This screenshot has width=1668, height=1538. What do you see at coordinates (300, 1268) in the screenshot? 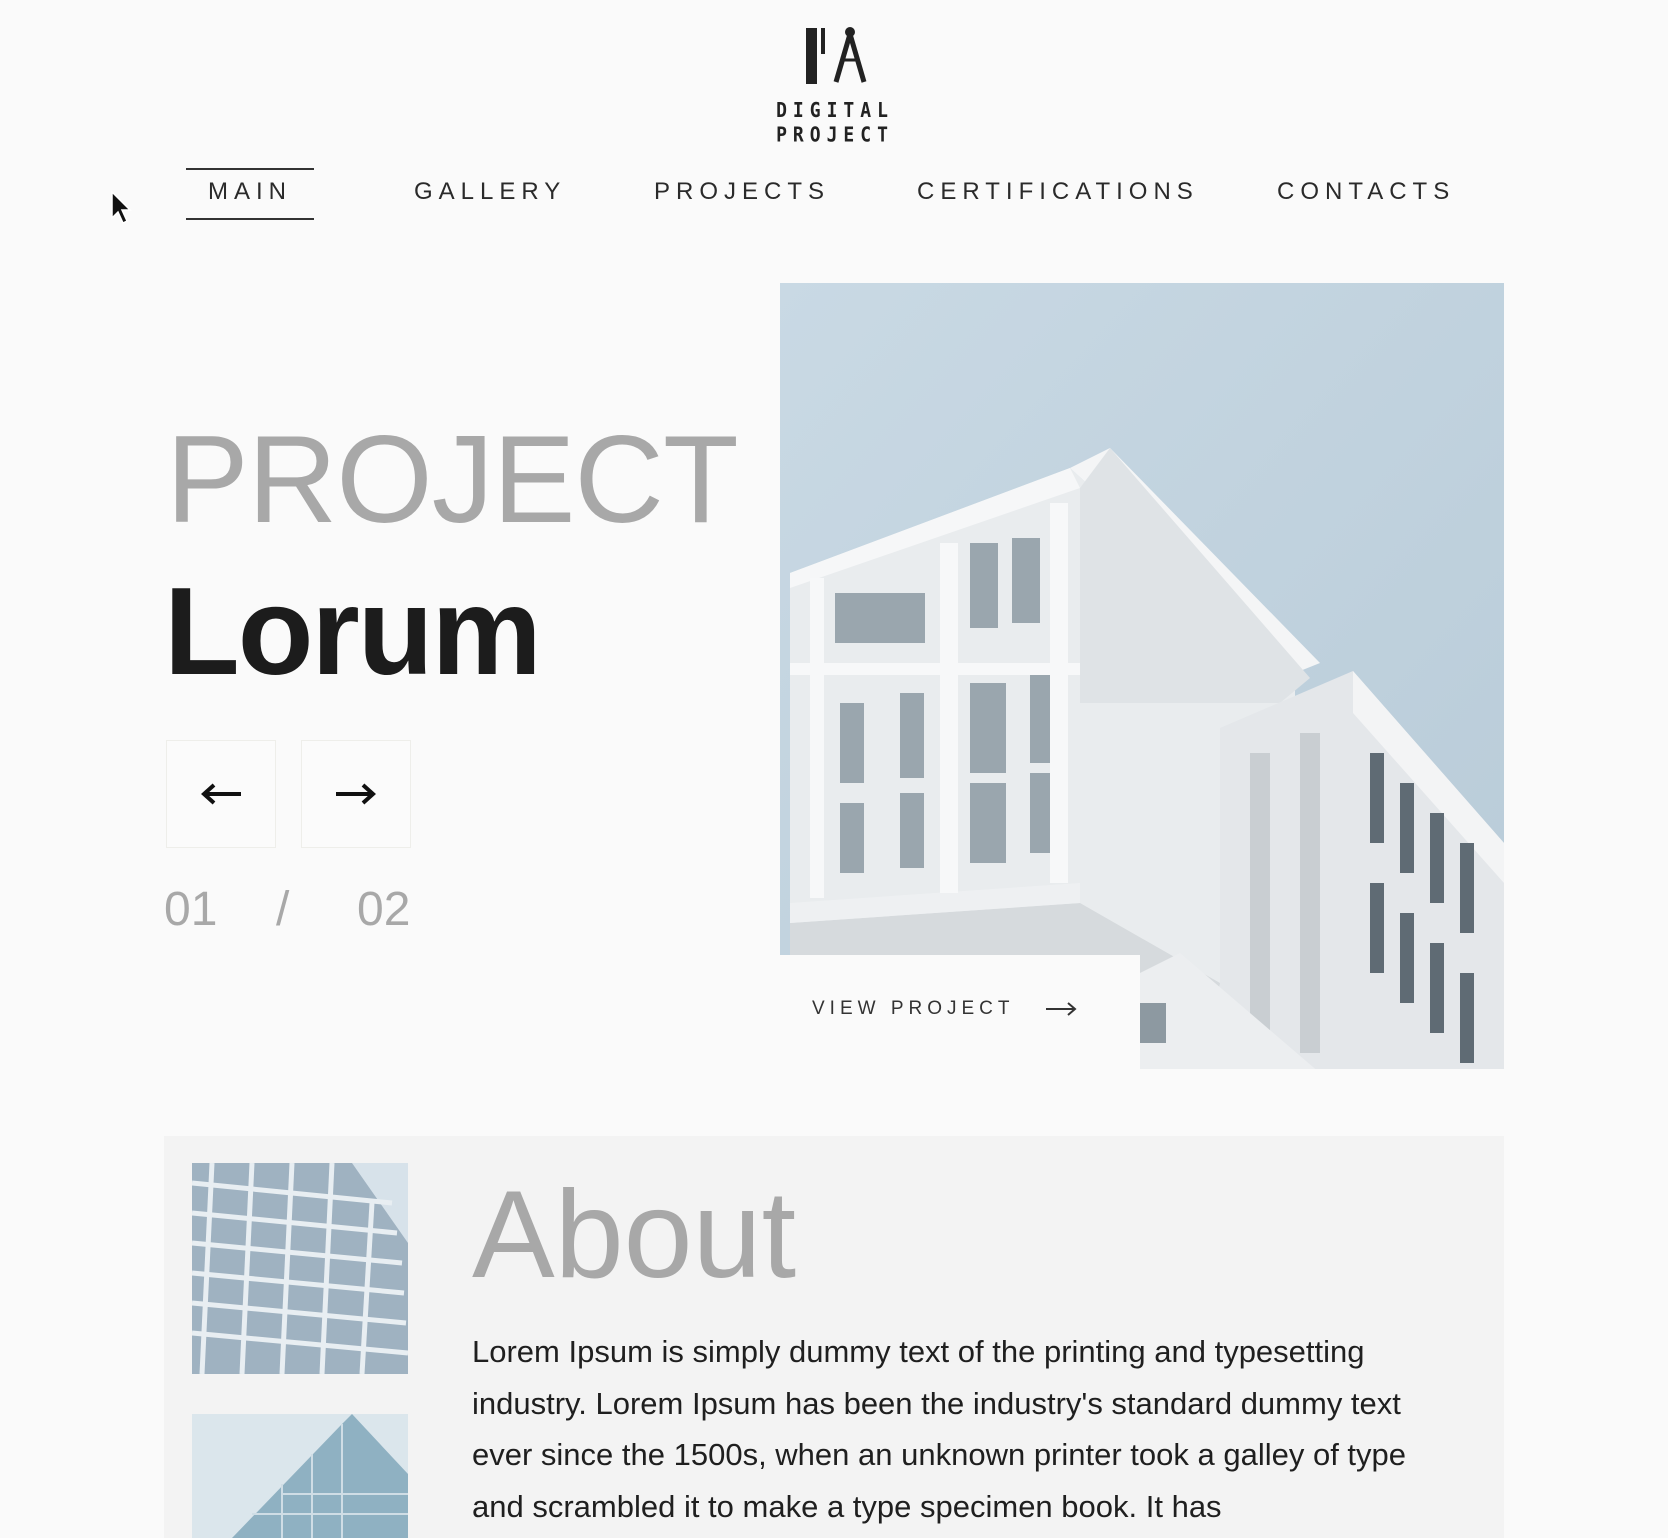
I see `about-thumb-facade` at bounding box center [300, 1268].